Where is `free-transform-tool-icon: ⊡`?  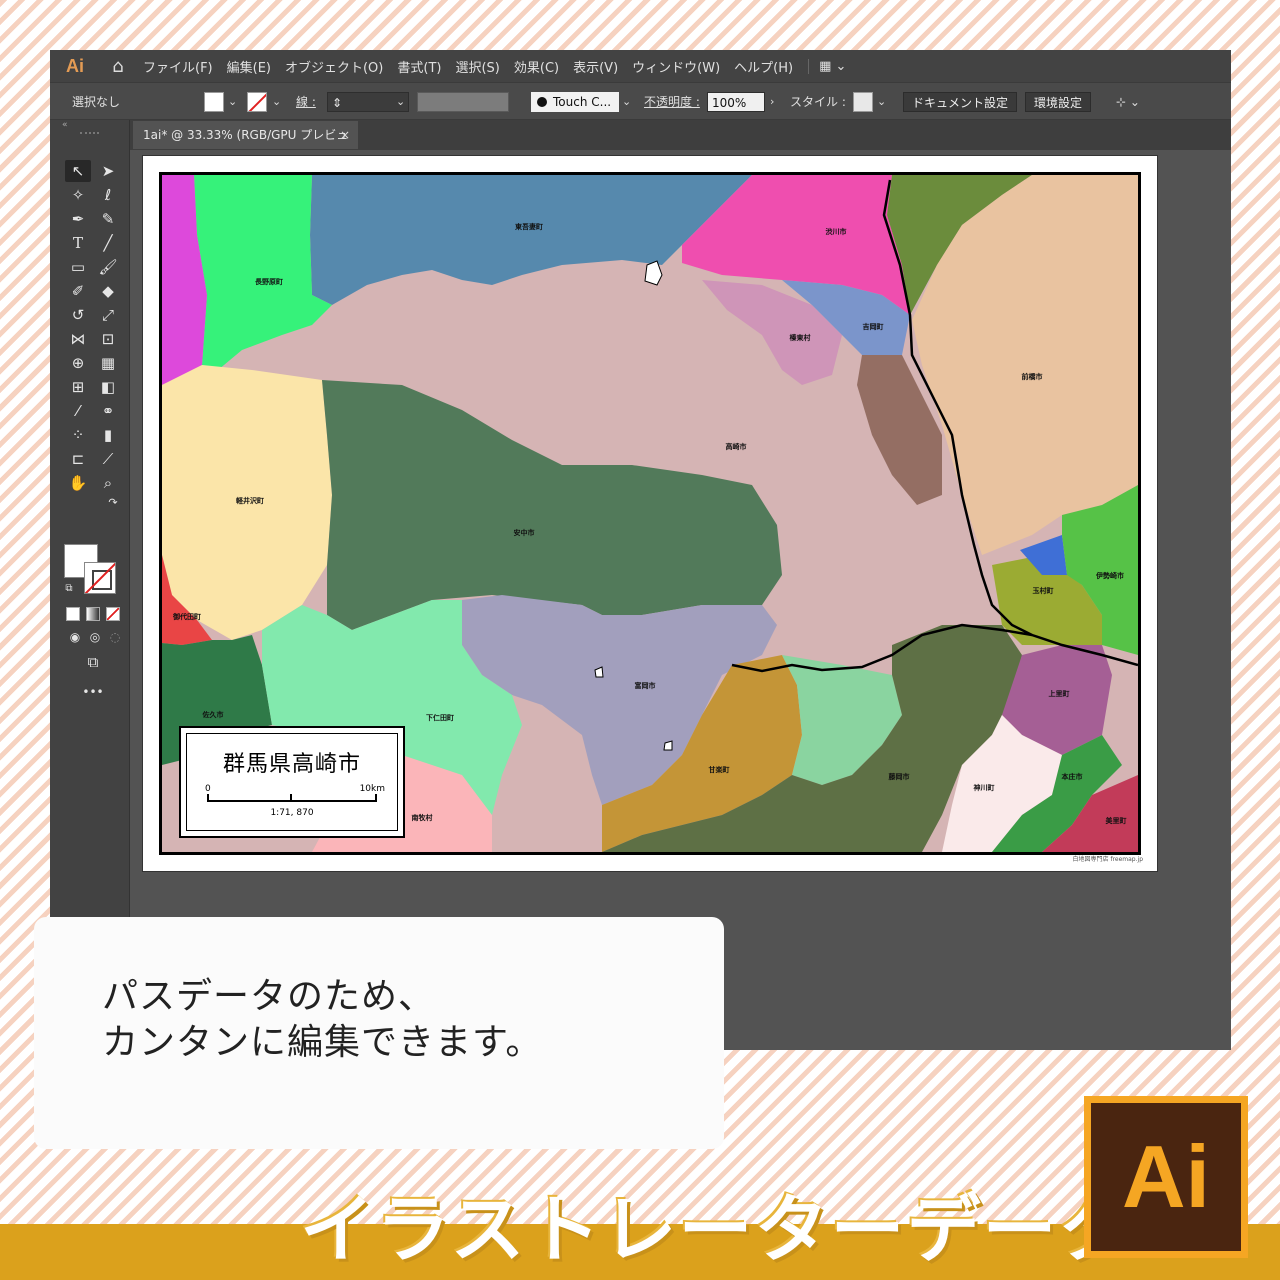 free-transform-tool-icon: ⊡ is located at coordinates (108, 339).